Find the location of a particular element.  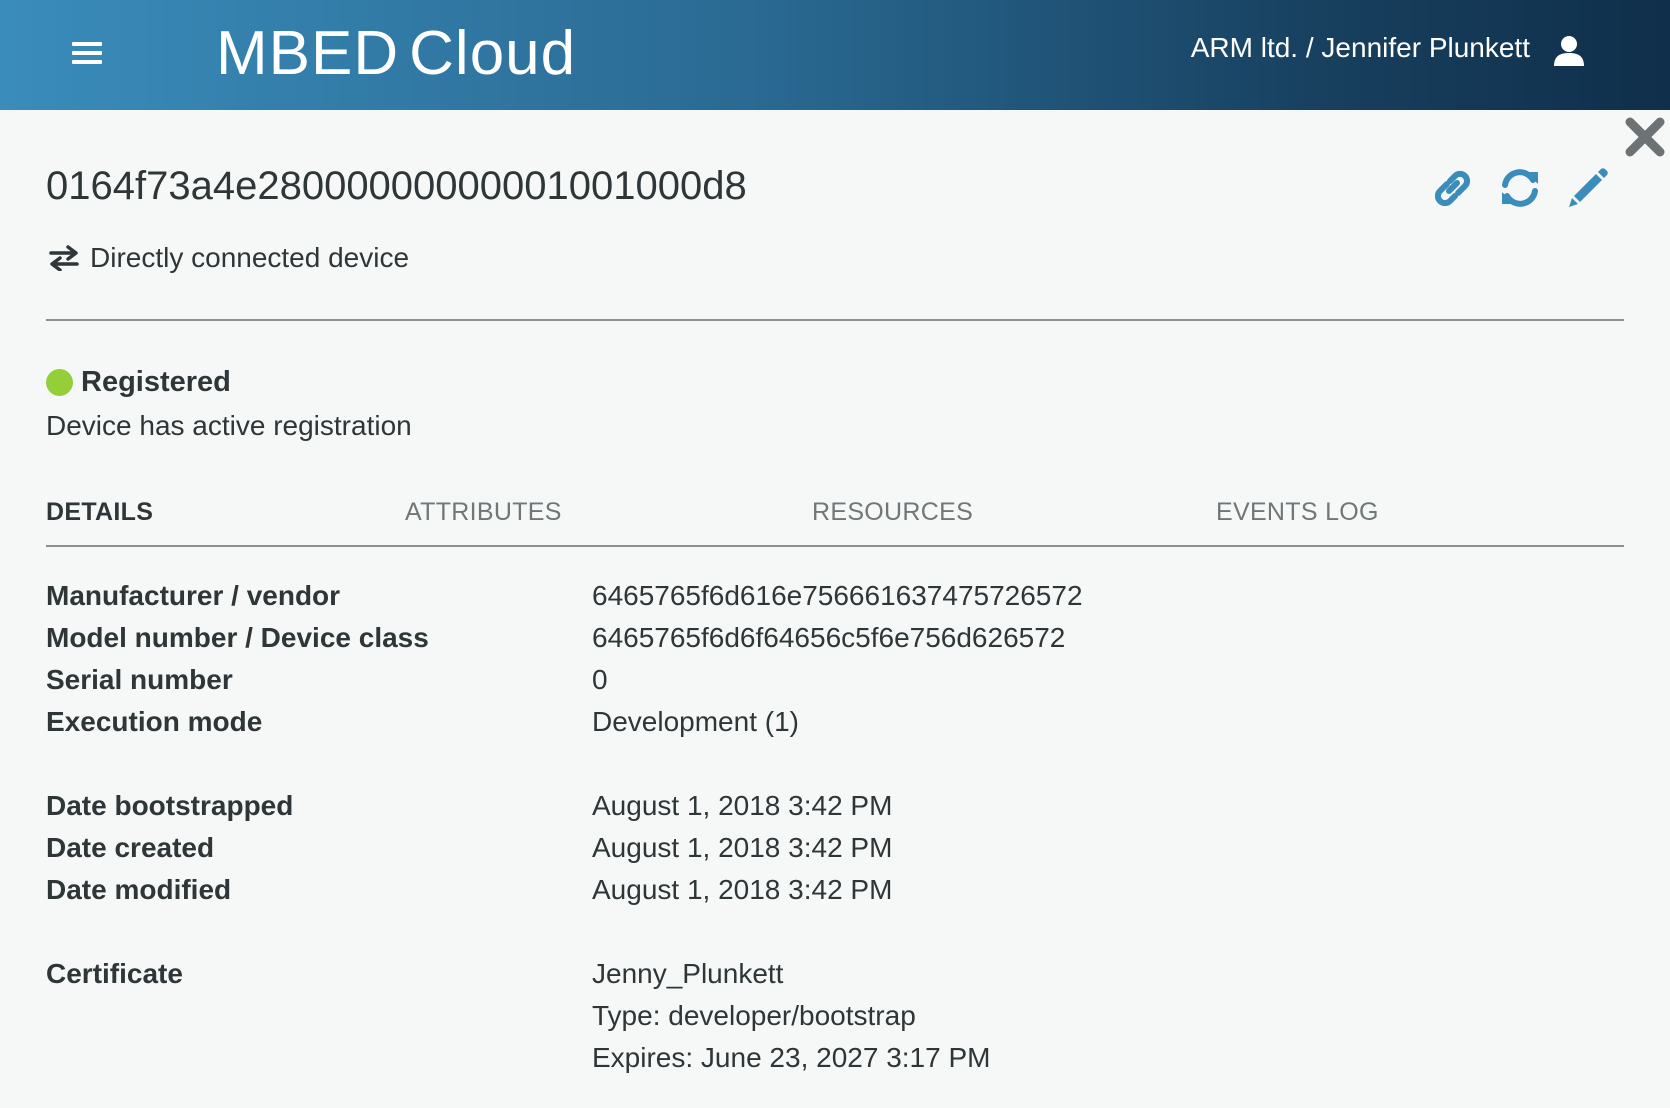

certificate-type: Type: developer/bootstrap is located at coordinates (754, 1015).